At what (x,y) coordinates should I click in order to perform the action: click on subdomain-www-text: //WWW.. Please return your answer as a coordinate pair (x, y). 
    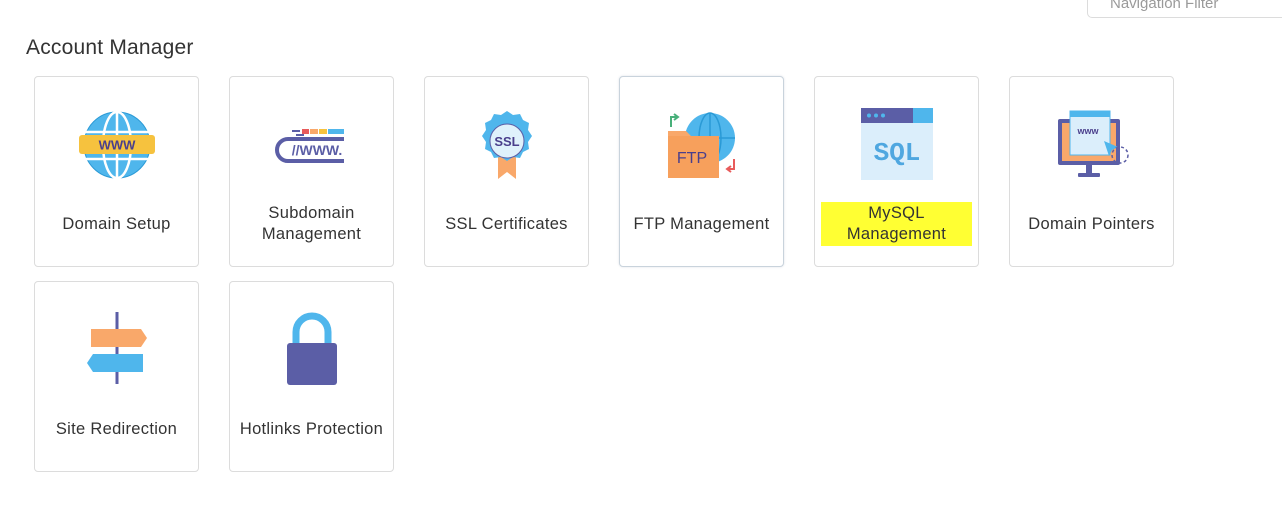
    Looking at the image, I should click on (316, 150).